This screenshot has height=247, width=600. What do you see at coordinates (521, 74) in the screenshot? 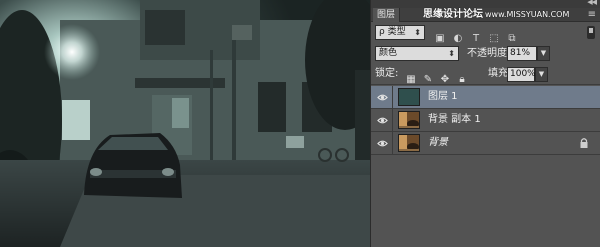
I see `fill-input: 100%` at bounding box center [521, 74].